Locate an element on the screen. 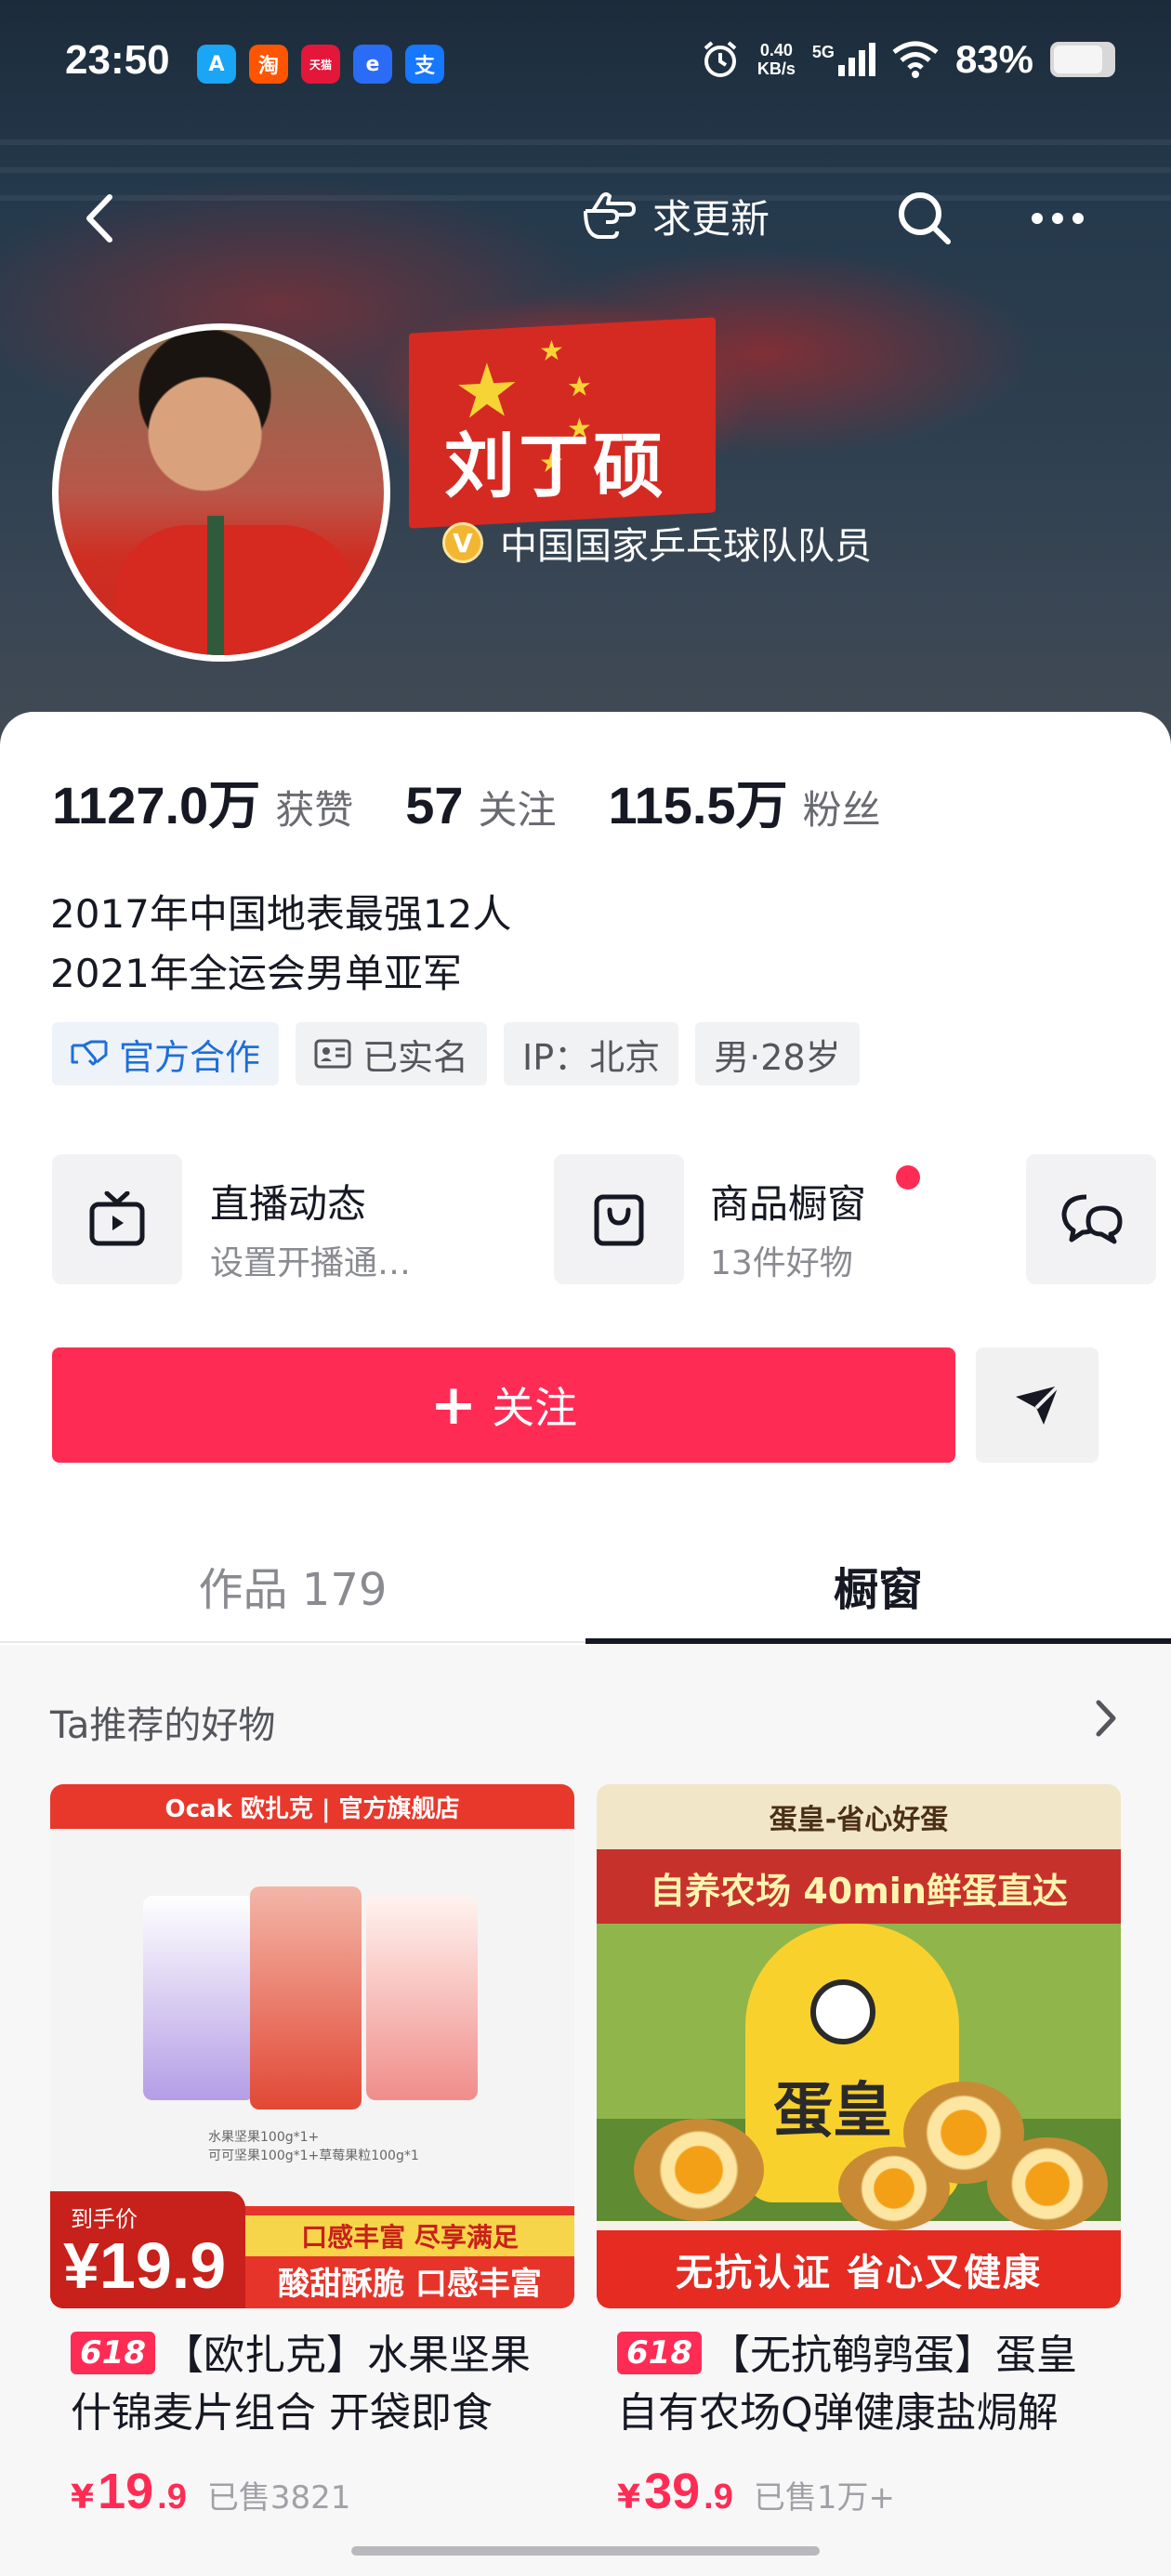 This screenshot has width=1171, height=2576. verification-row: V 中国国家乒乓球队队员 is located at coordinates (657, 543).